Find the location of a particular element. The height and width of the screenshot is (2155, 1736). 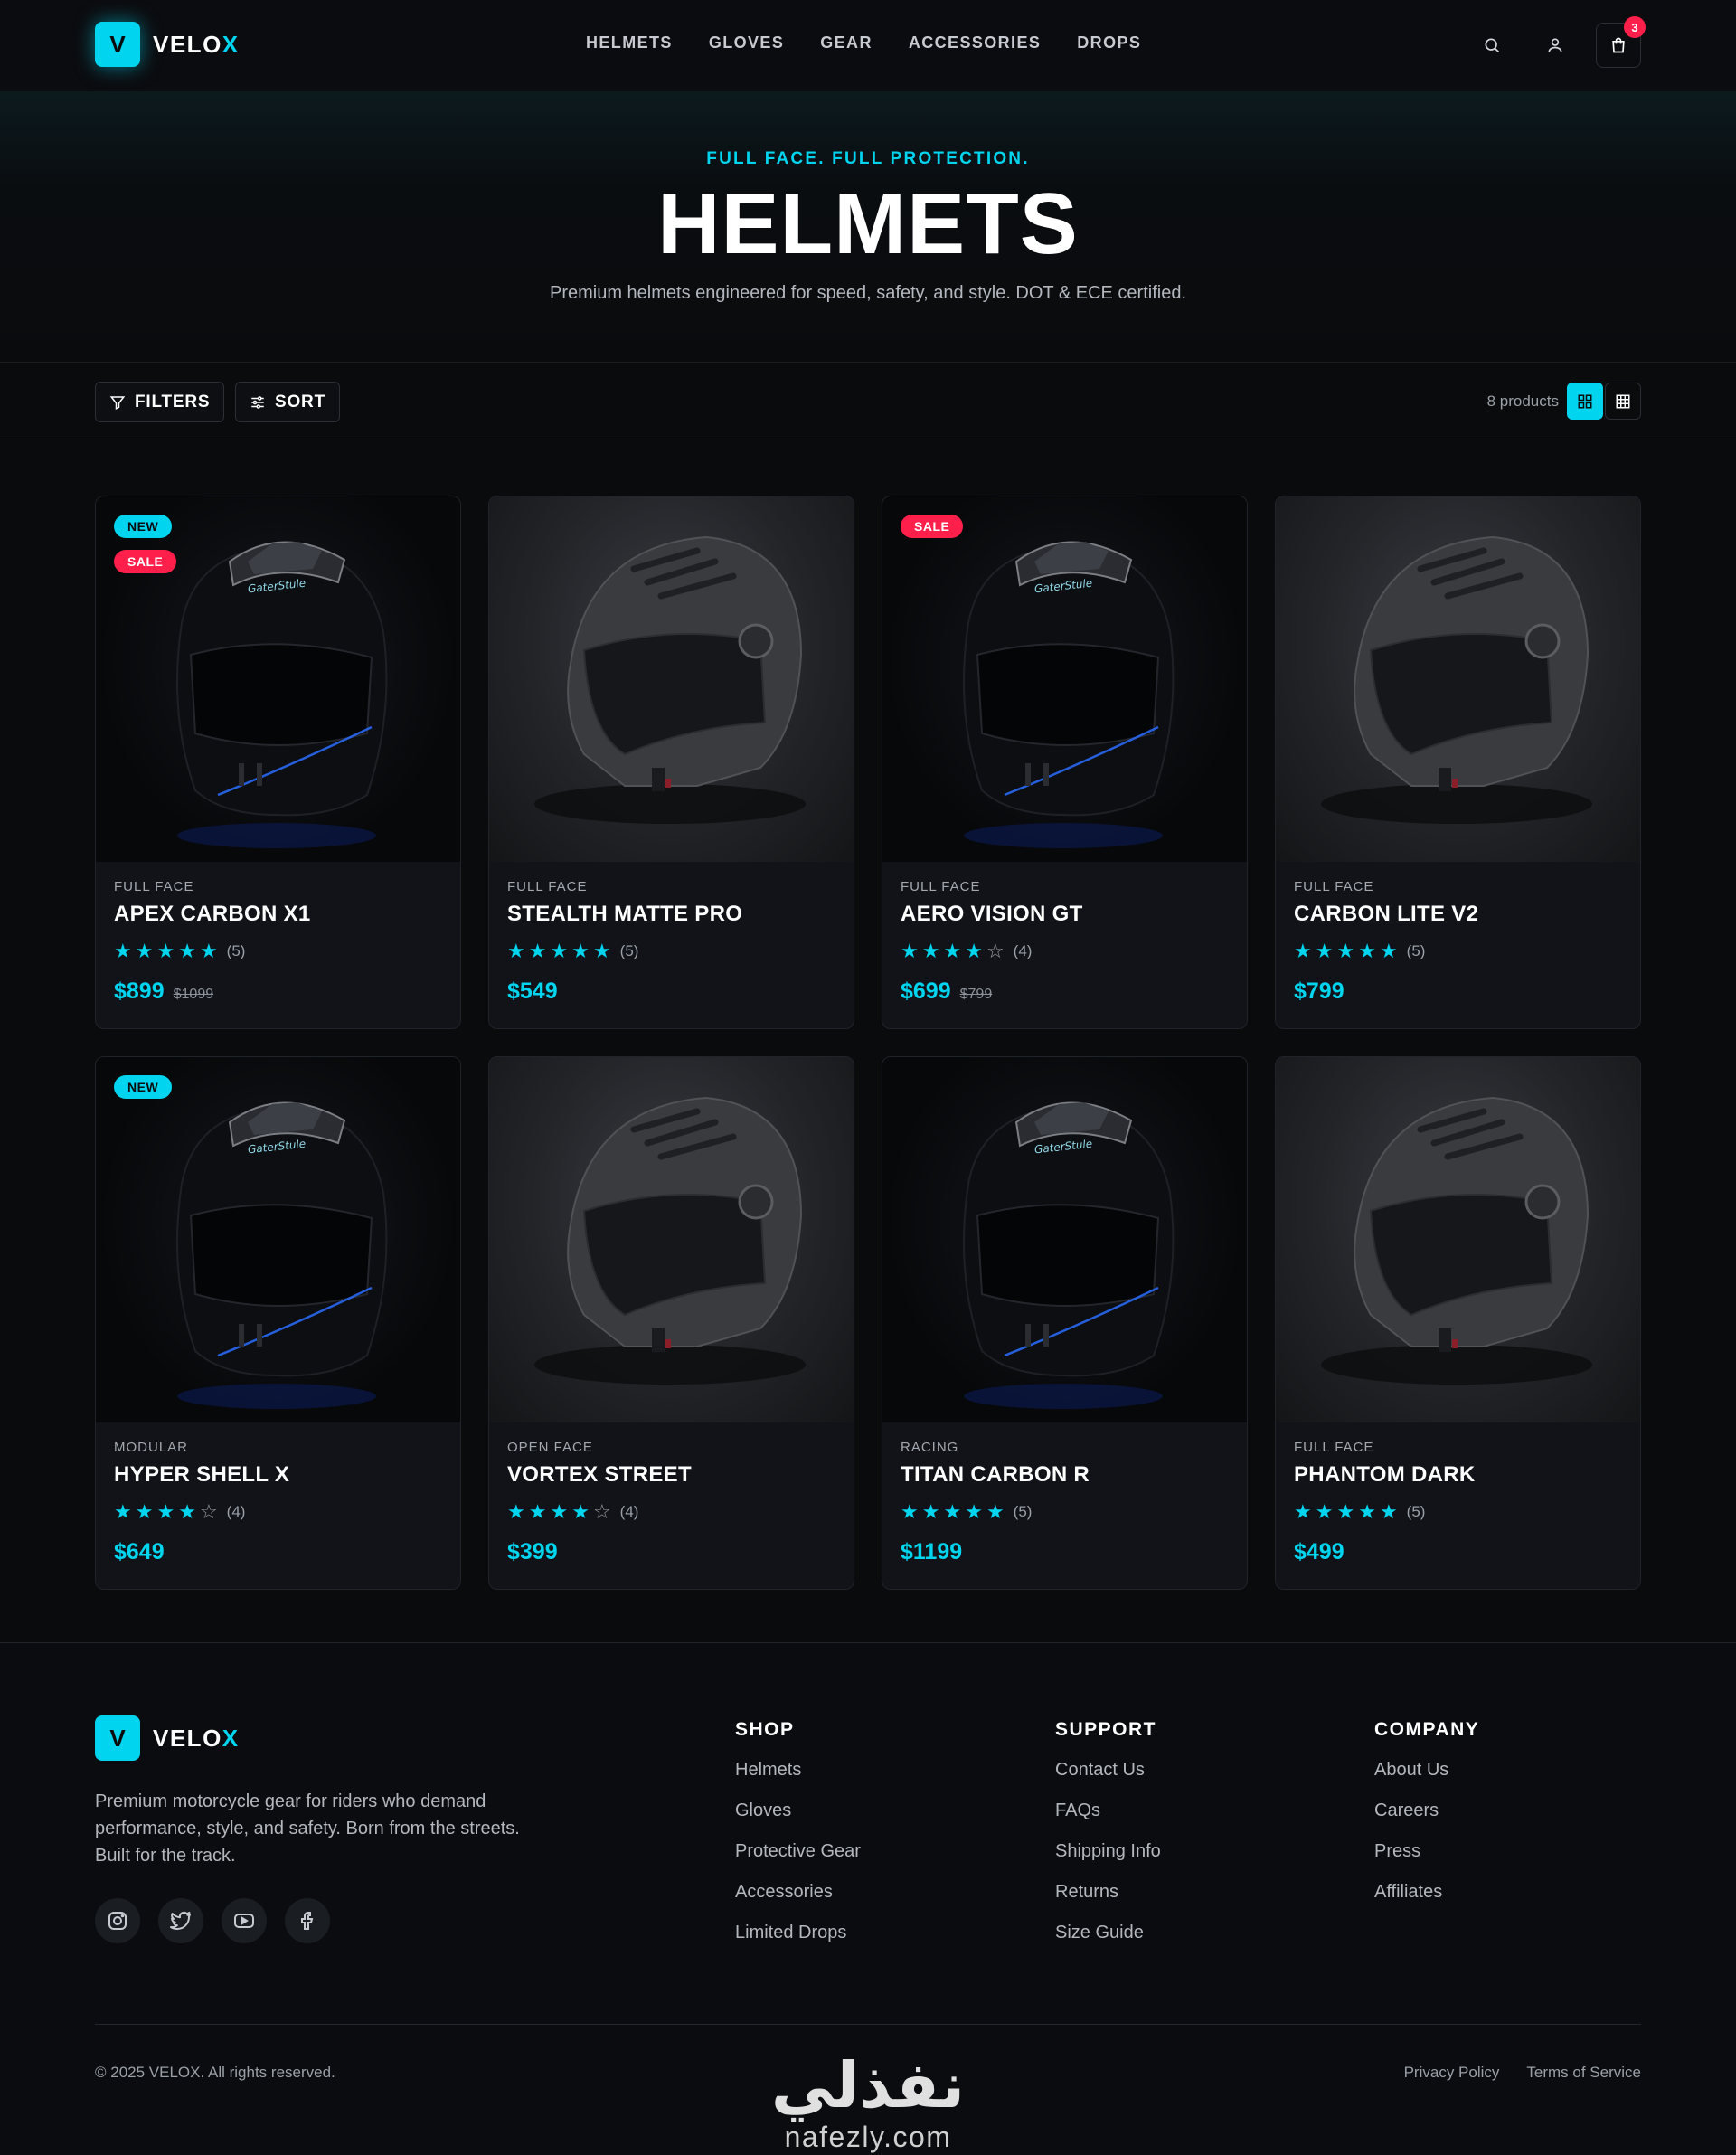

footer-link: Accessories is located at coordinates (798, 1893).